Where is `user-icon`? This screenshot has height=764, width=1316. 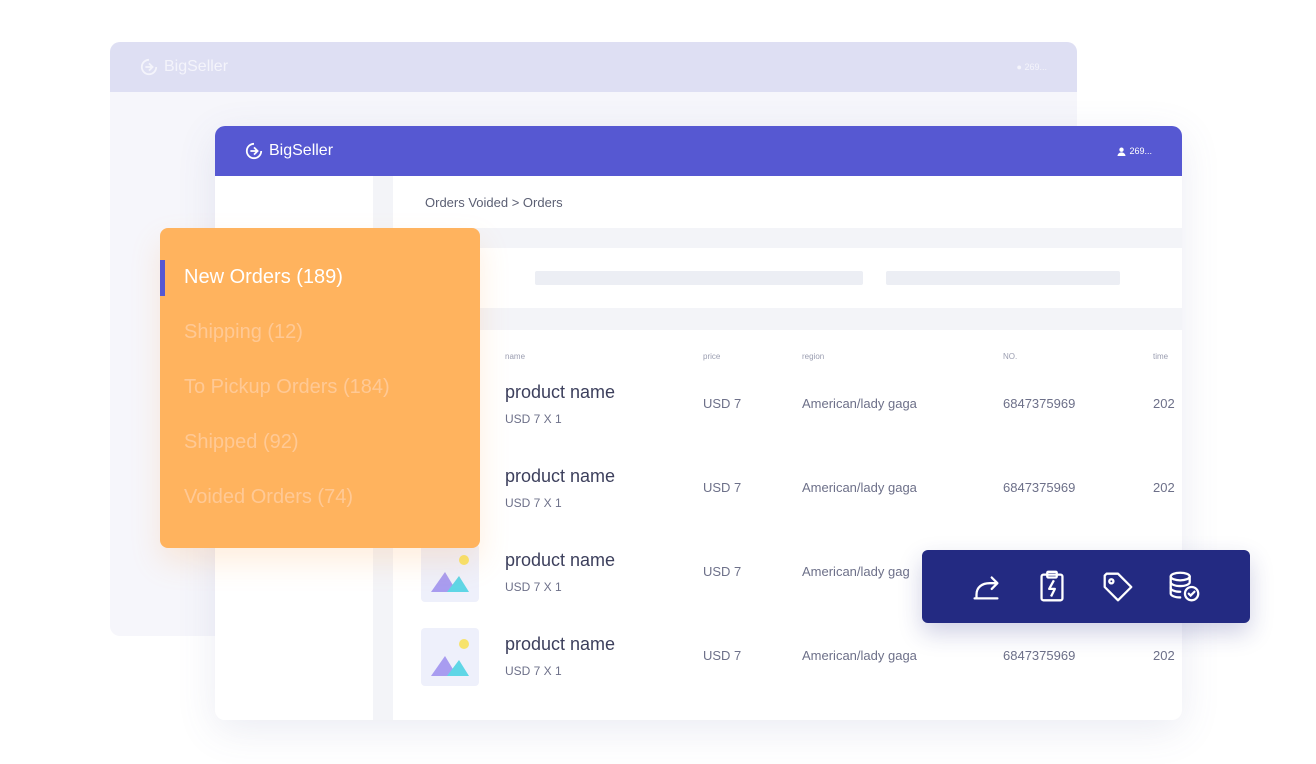 user-icon is located at coordinates (1122, 151).